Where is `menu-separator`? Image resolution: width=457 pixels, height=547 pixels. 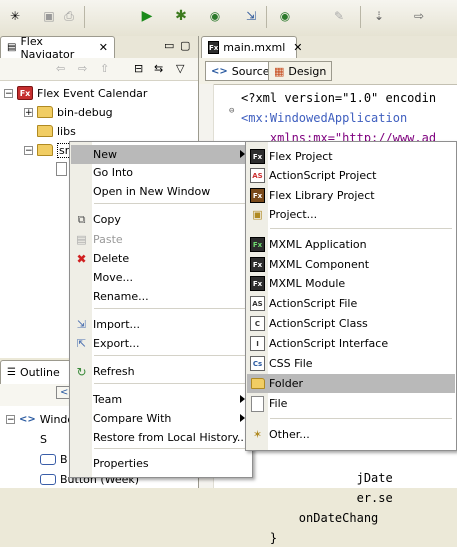 menu-separator is located at coordinates (361, 228).